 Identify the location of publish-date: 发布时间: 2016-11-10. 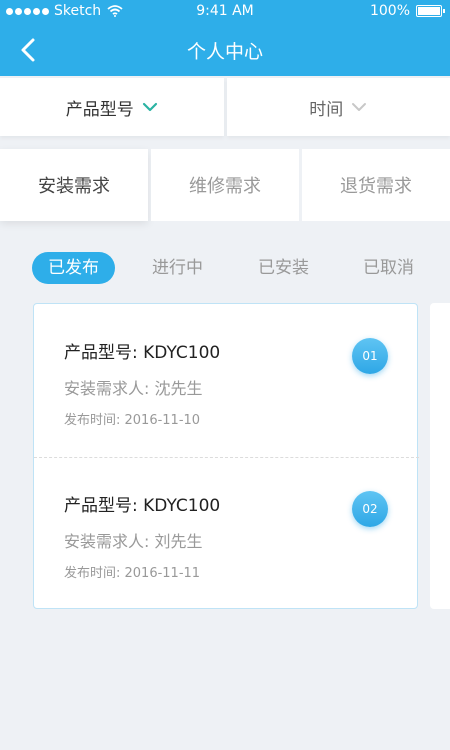
(132, 420).